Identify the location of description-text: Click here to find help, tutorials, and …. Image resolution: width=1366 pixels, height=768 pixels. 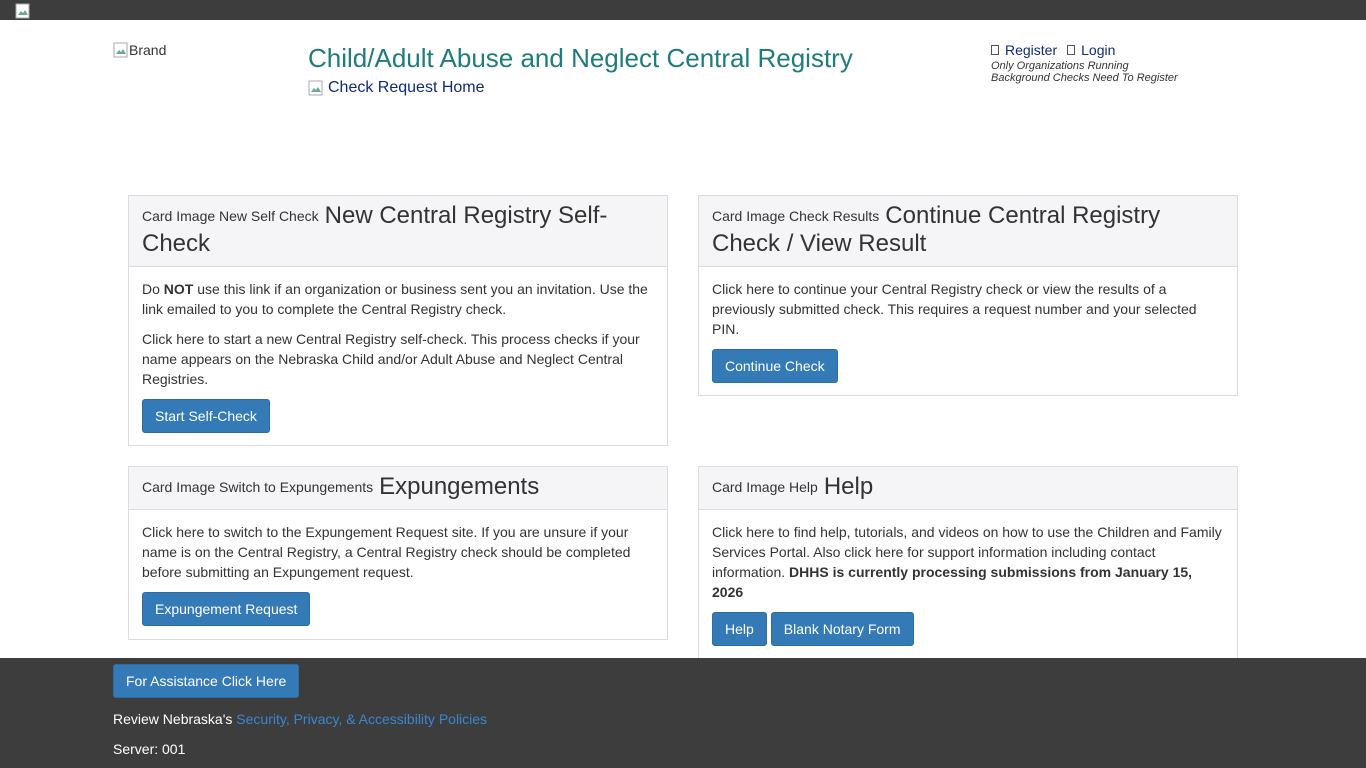
(967, 562).